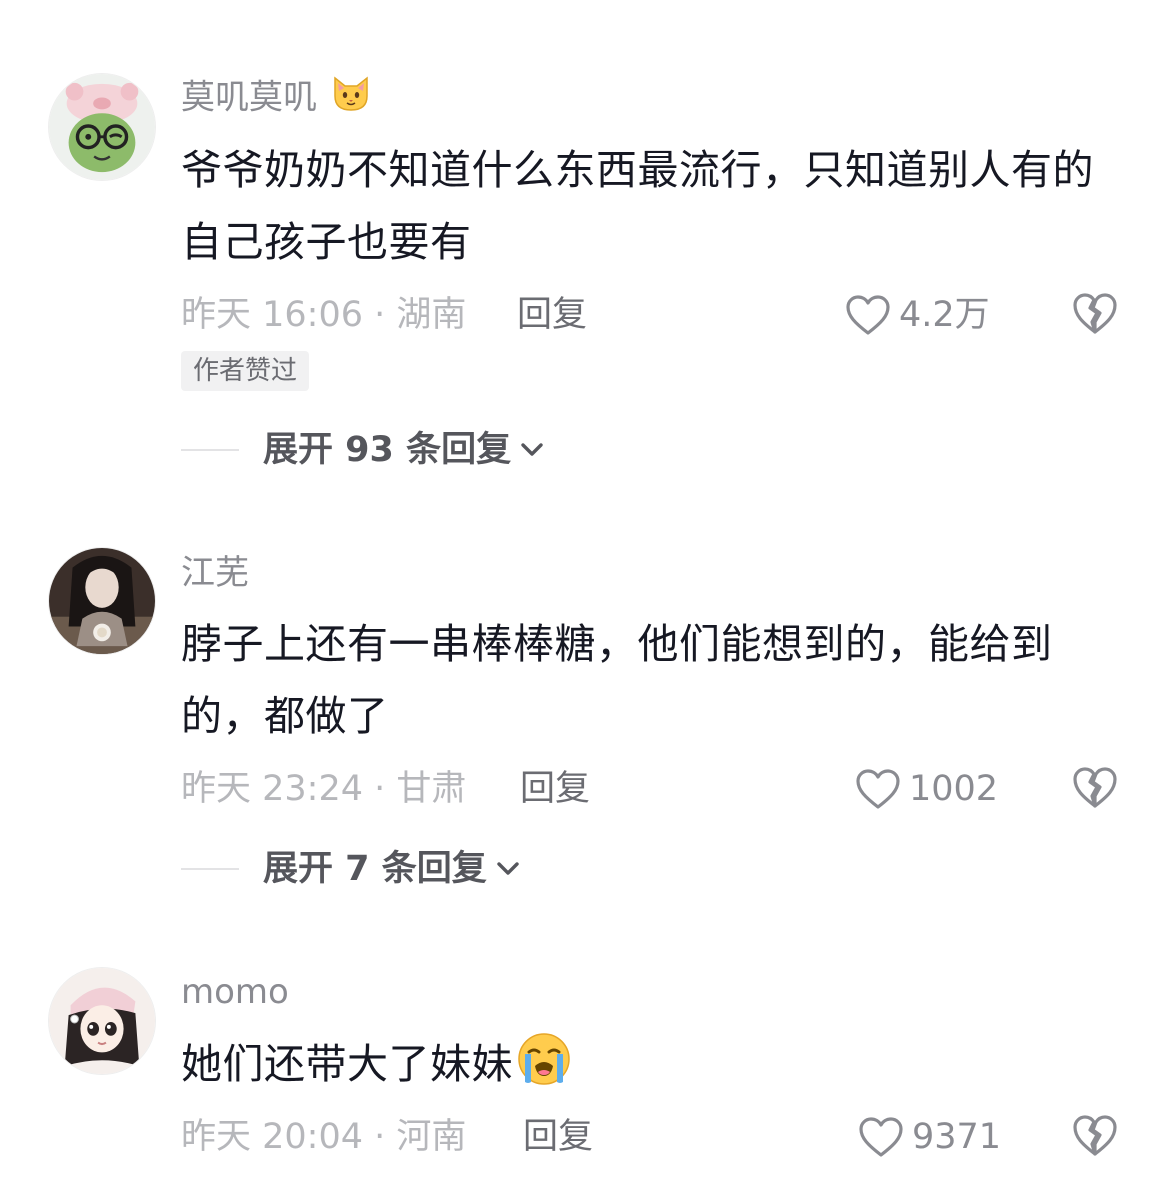 The image size is (1170, 1177). I want to click on expand-replies-button: 展开 93 条回复, so click(363, 450).